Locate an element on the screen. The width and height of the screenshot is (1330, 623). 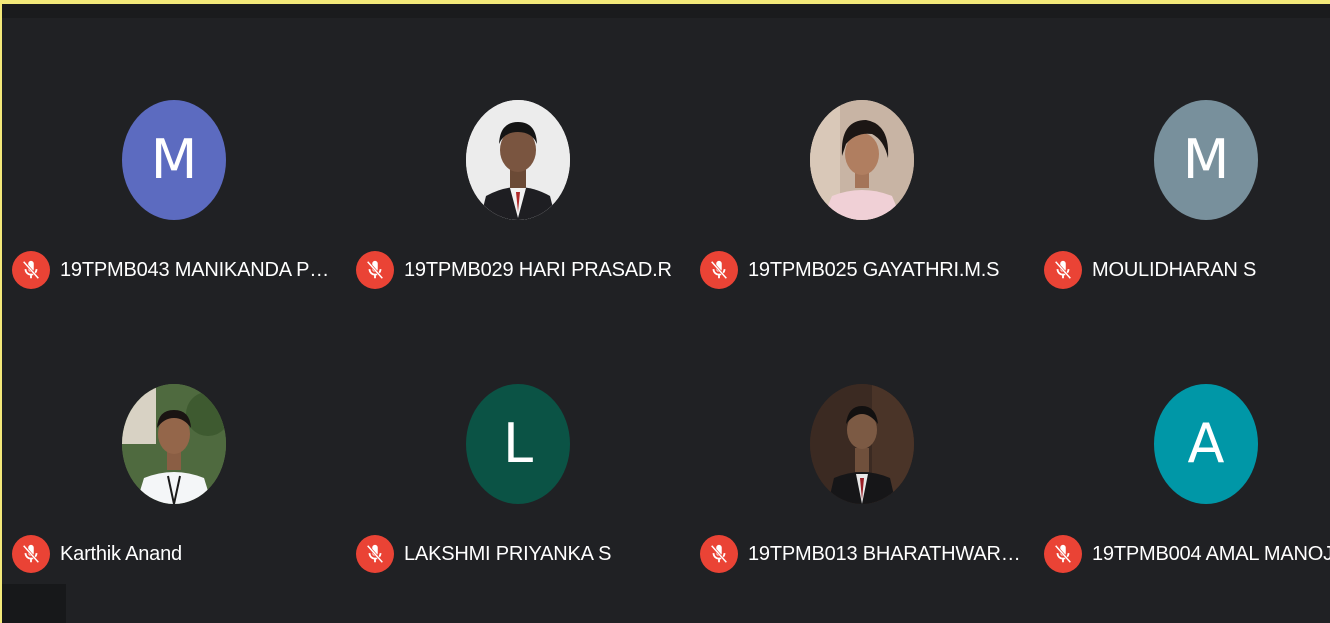
participant-name: Karthik Anand is located at coordinates (121, 553).